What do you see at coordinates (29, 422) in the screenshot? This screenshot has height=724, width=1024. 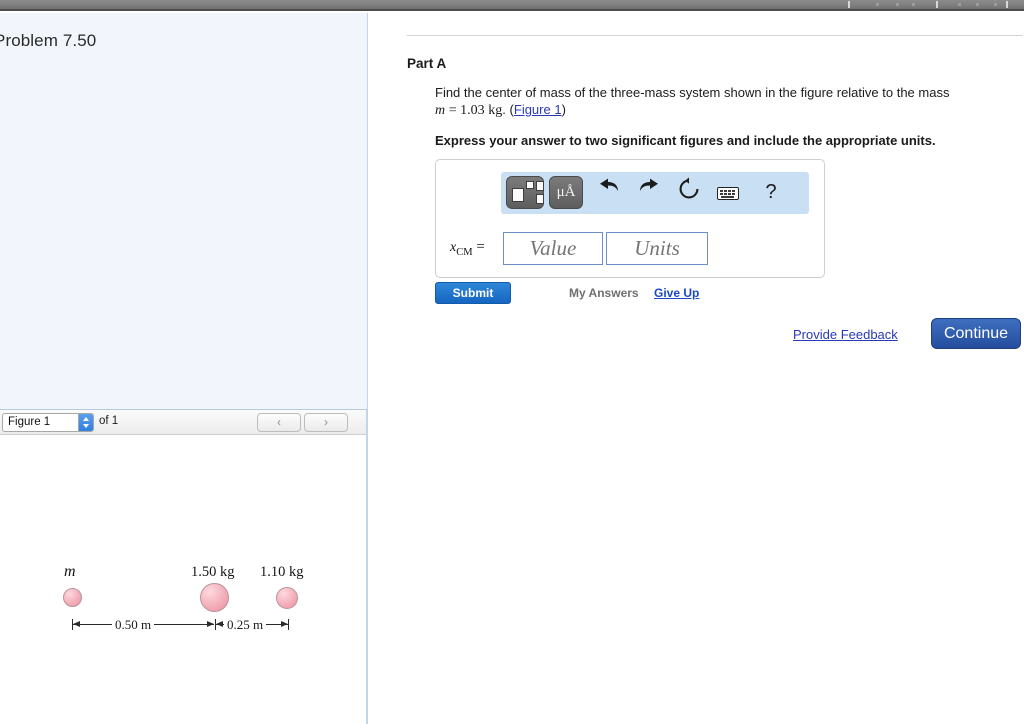 I see `figure-select-label: Figure 1` at bounding box center [29, 422].